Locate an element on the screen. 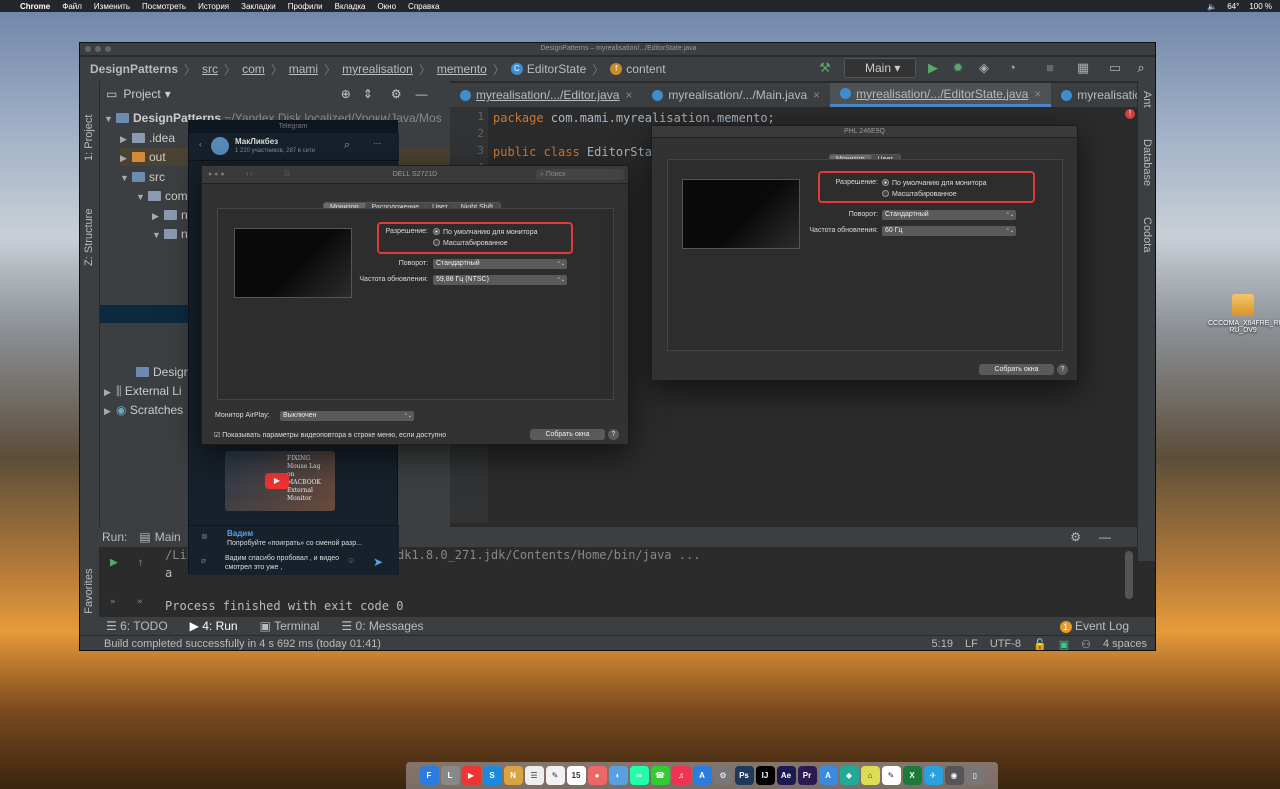 The height and width of the screenshot is (789, 1280). event-log: 1 Event Log is located at coordinates (1094, 626).